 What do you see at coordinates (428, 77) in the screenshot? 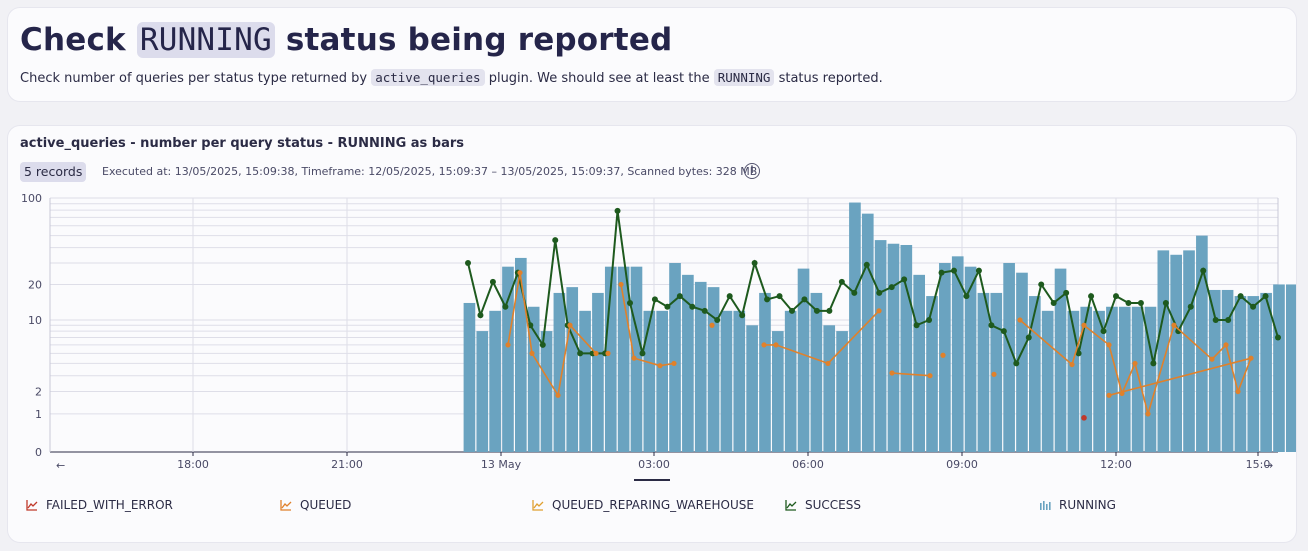
I see `desc-code-plugin: active_queries` at bounding box center [428, 77].